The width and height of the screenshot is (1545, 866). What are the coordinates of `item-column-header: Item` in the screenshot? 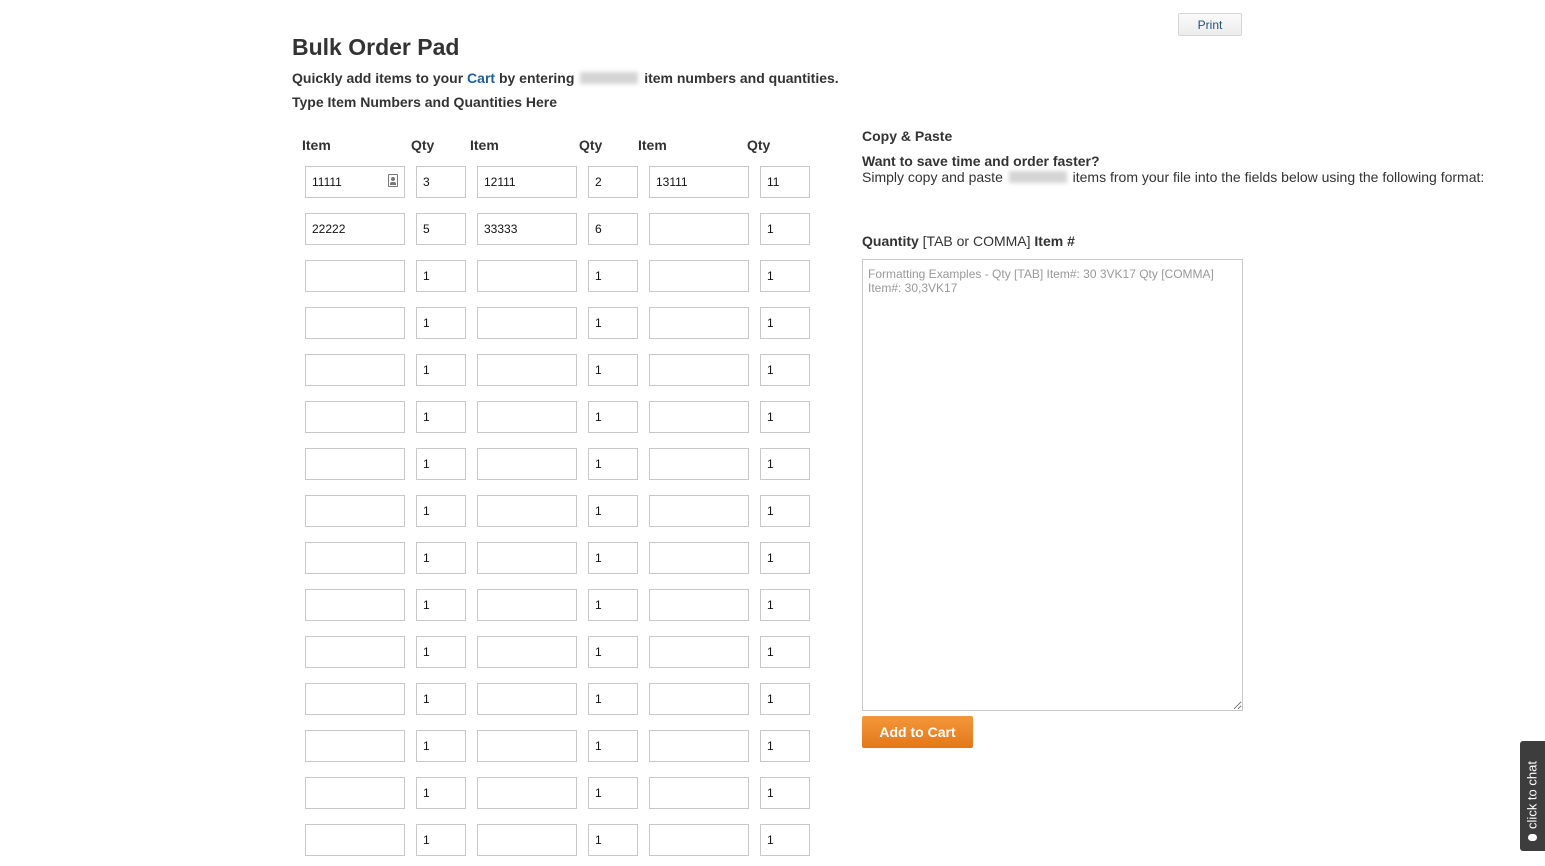 It's located at (484, 145).